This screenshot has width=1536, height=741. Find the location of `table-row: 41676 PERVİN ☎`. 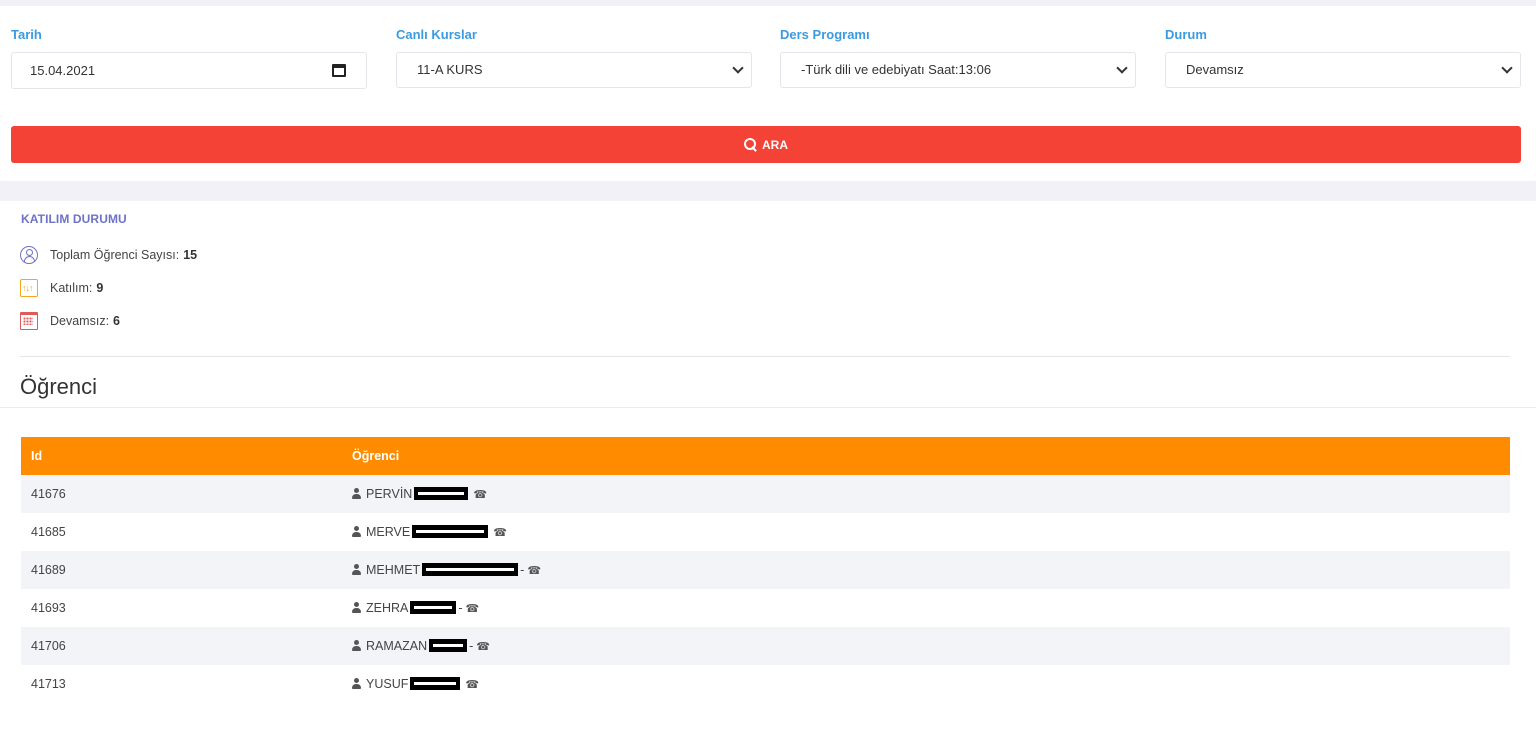

table-row: 41676 PERVİN ☎ is located at coordinates (765, 494).